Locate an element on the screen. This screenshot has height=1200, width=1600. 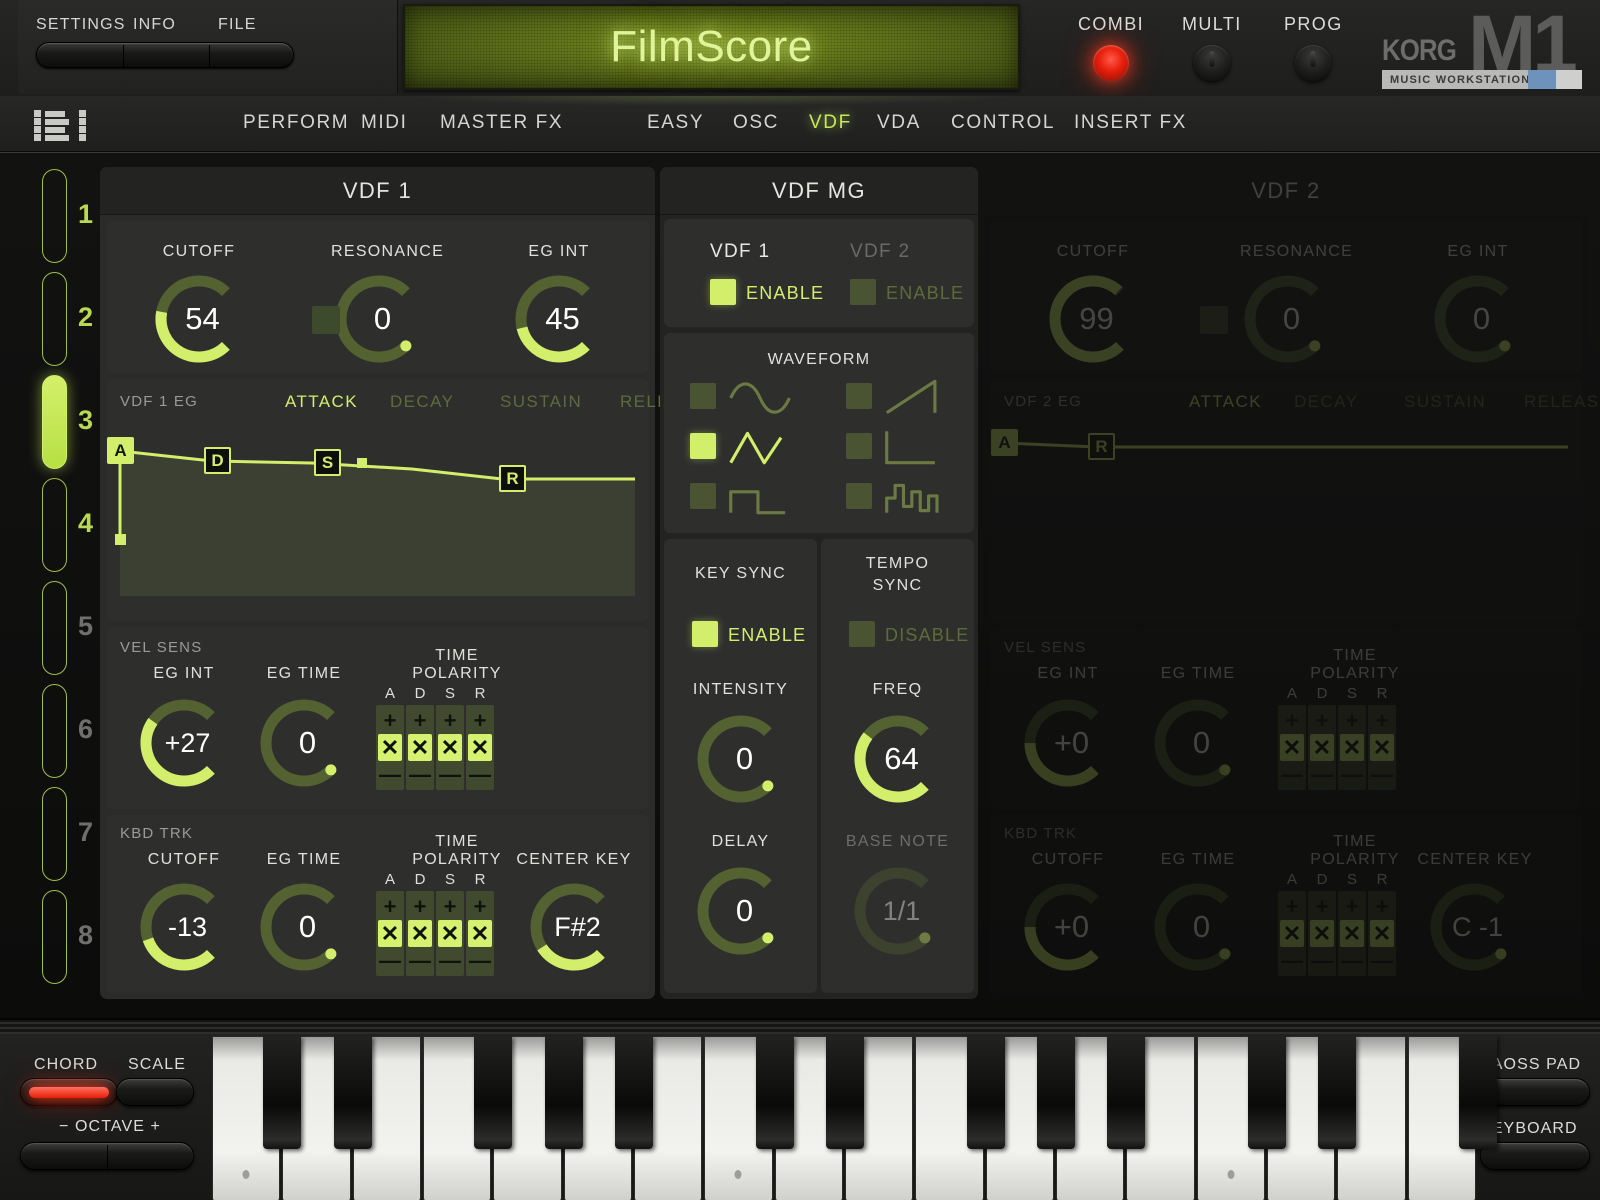
vdf2-eg-stage-release: RELEASE is located at coordinates (1562, 402).